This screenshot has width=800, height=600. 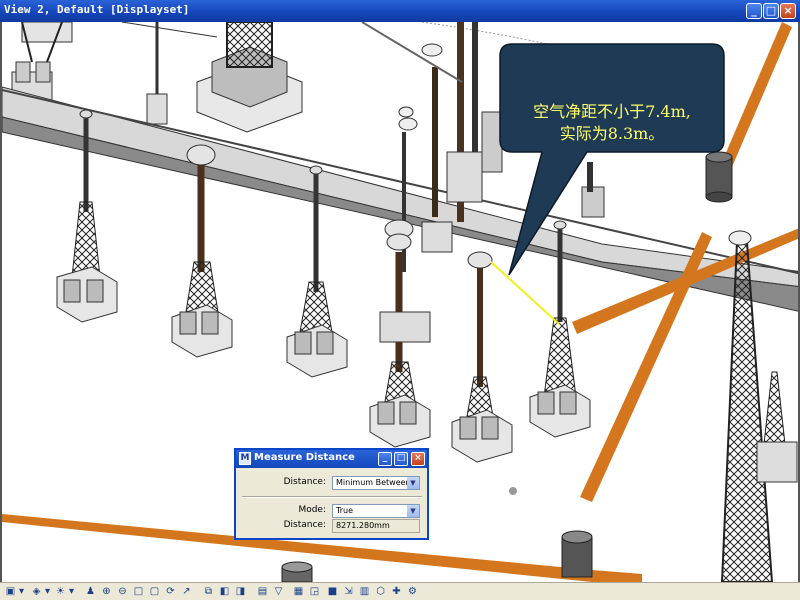 What do you see at coordinates (412, 591) in the screenshot?
I see `settings-icon: ⚙` at bounding box center [412, 591].